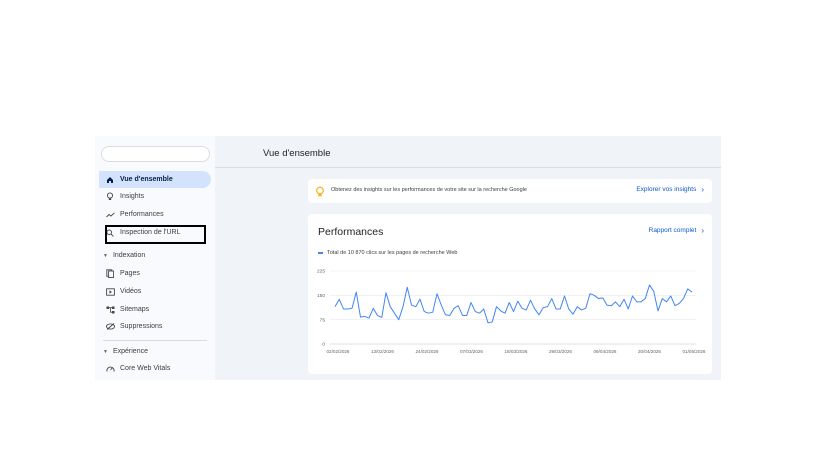  Describe the element at coordinates (130, 351) in the screenshot. I see `section-header-label: Expérience` at that location.